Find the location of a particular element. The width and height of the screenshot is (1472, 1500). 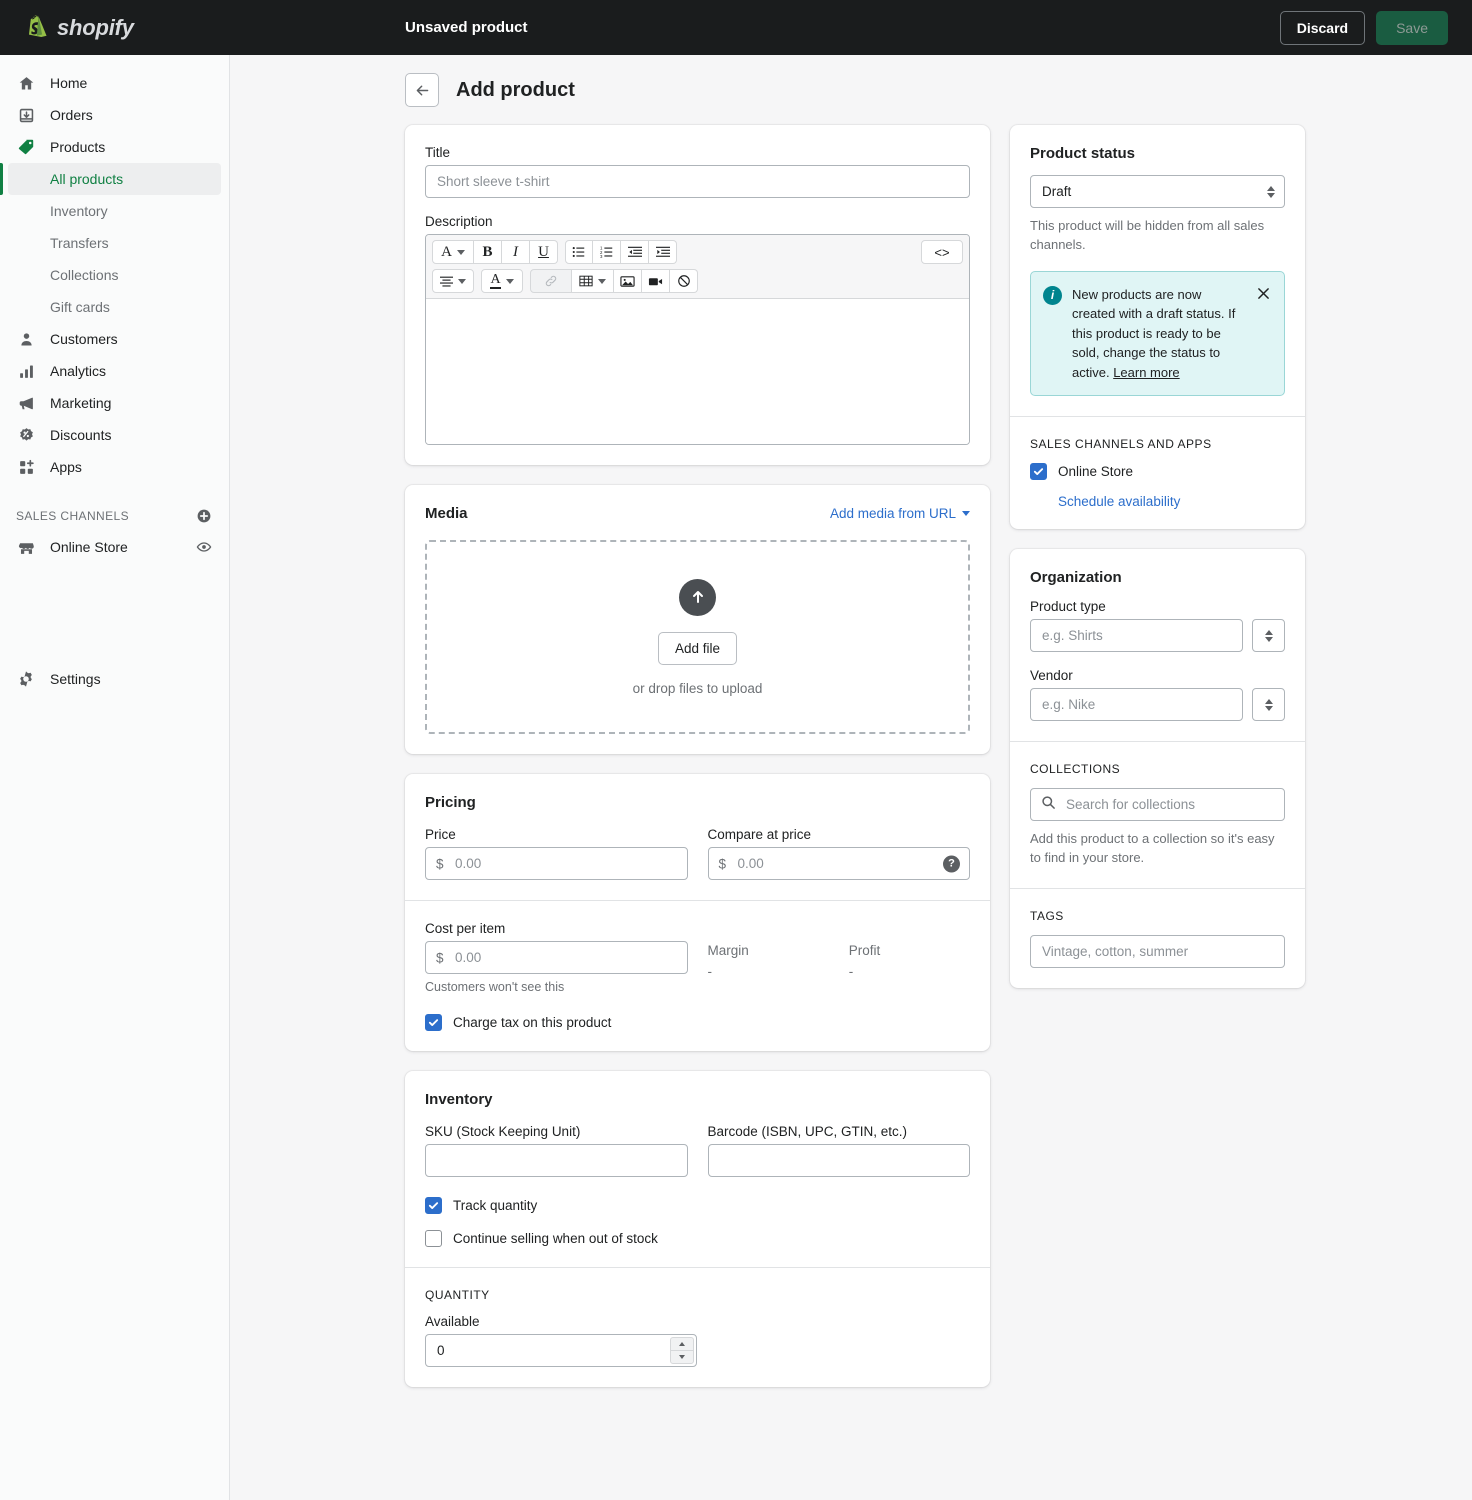

sidebar-item-home: Home is located at coordinates (114, 83).